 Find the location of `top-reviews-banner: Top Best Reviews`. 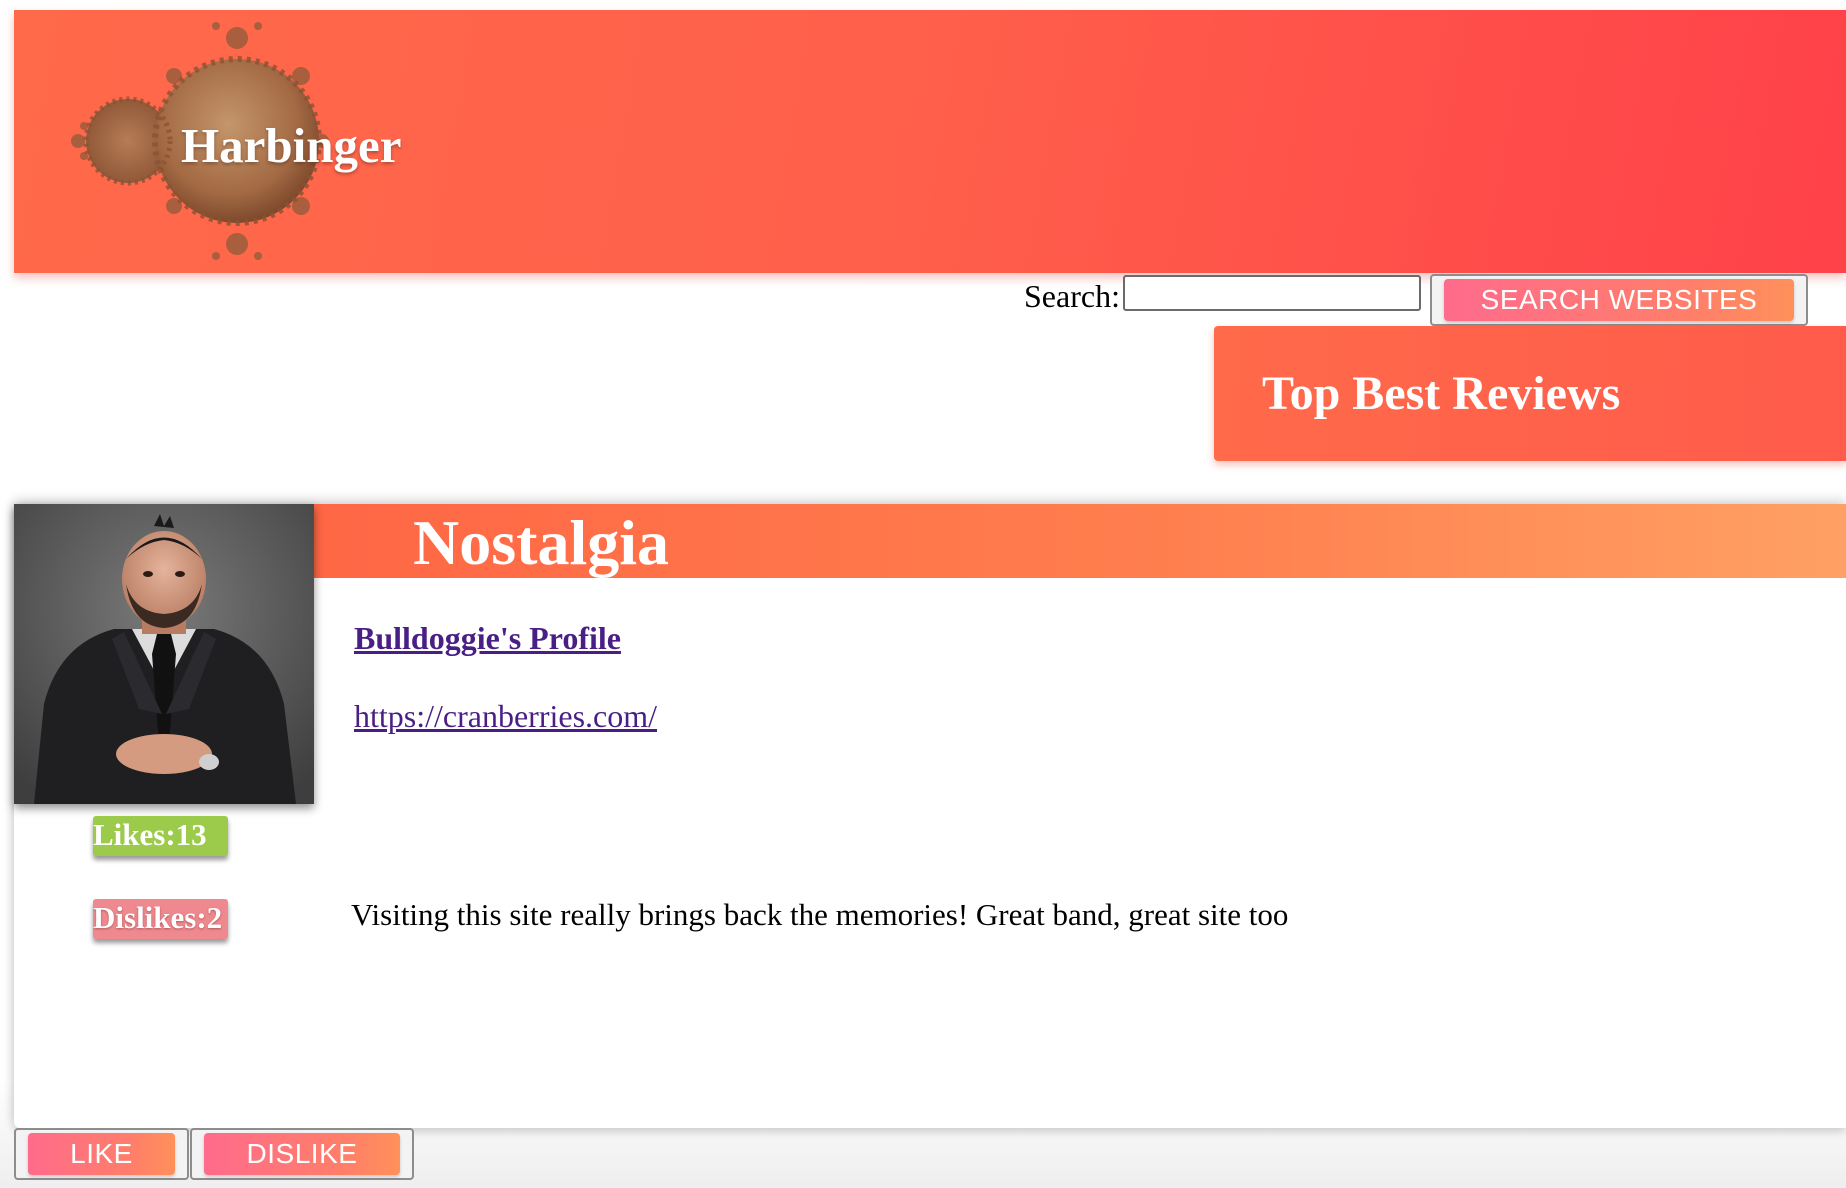

top-reviews-banner: Top Best Reviews is located at coordinates (1530, 393).